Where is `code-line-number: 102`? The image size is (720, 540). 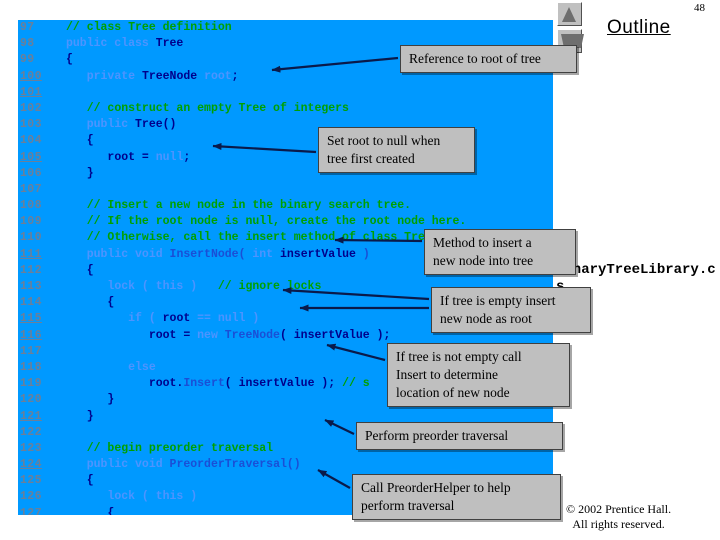
code-line-number: 102 is located at coordinates (31, 108).